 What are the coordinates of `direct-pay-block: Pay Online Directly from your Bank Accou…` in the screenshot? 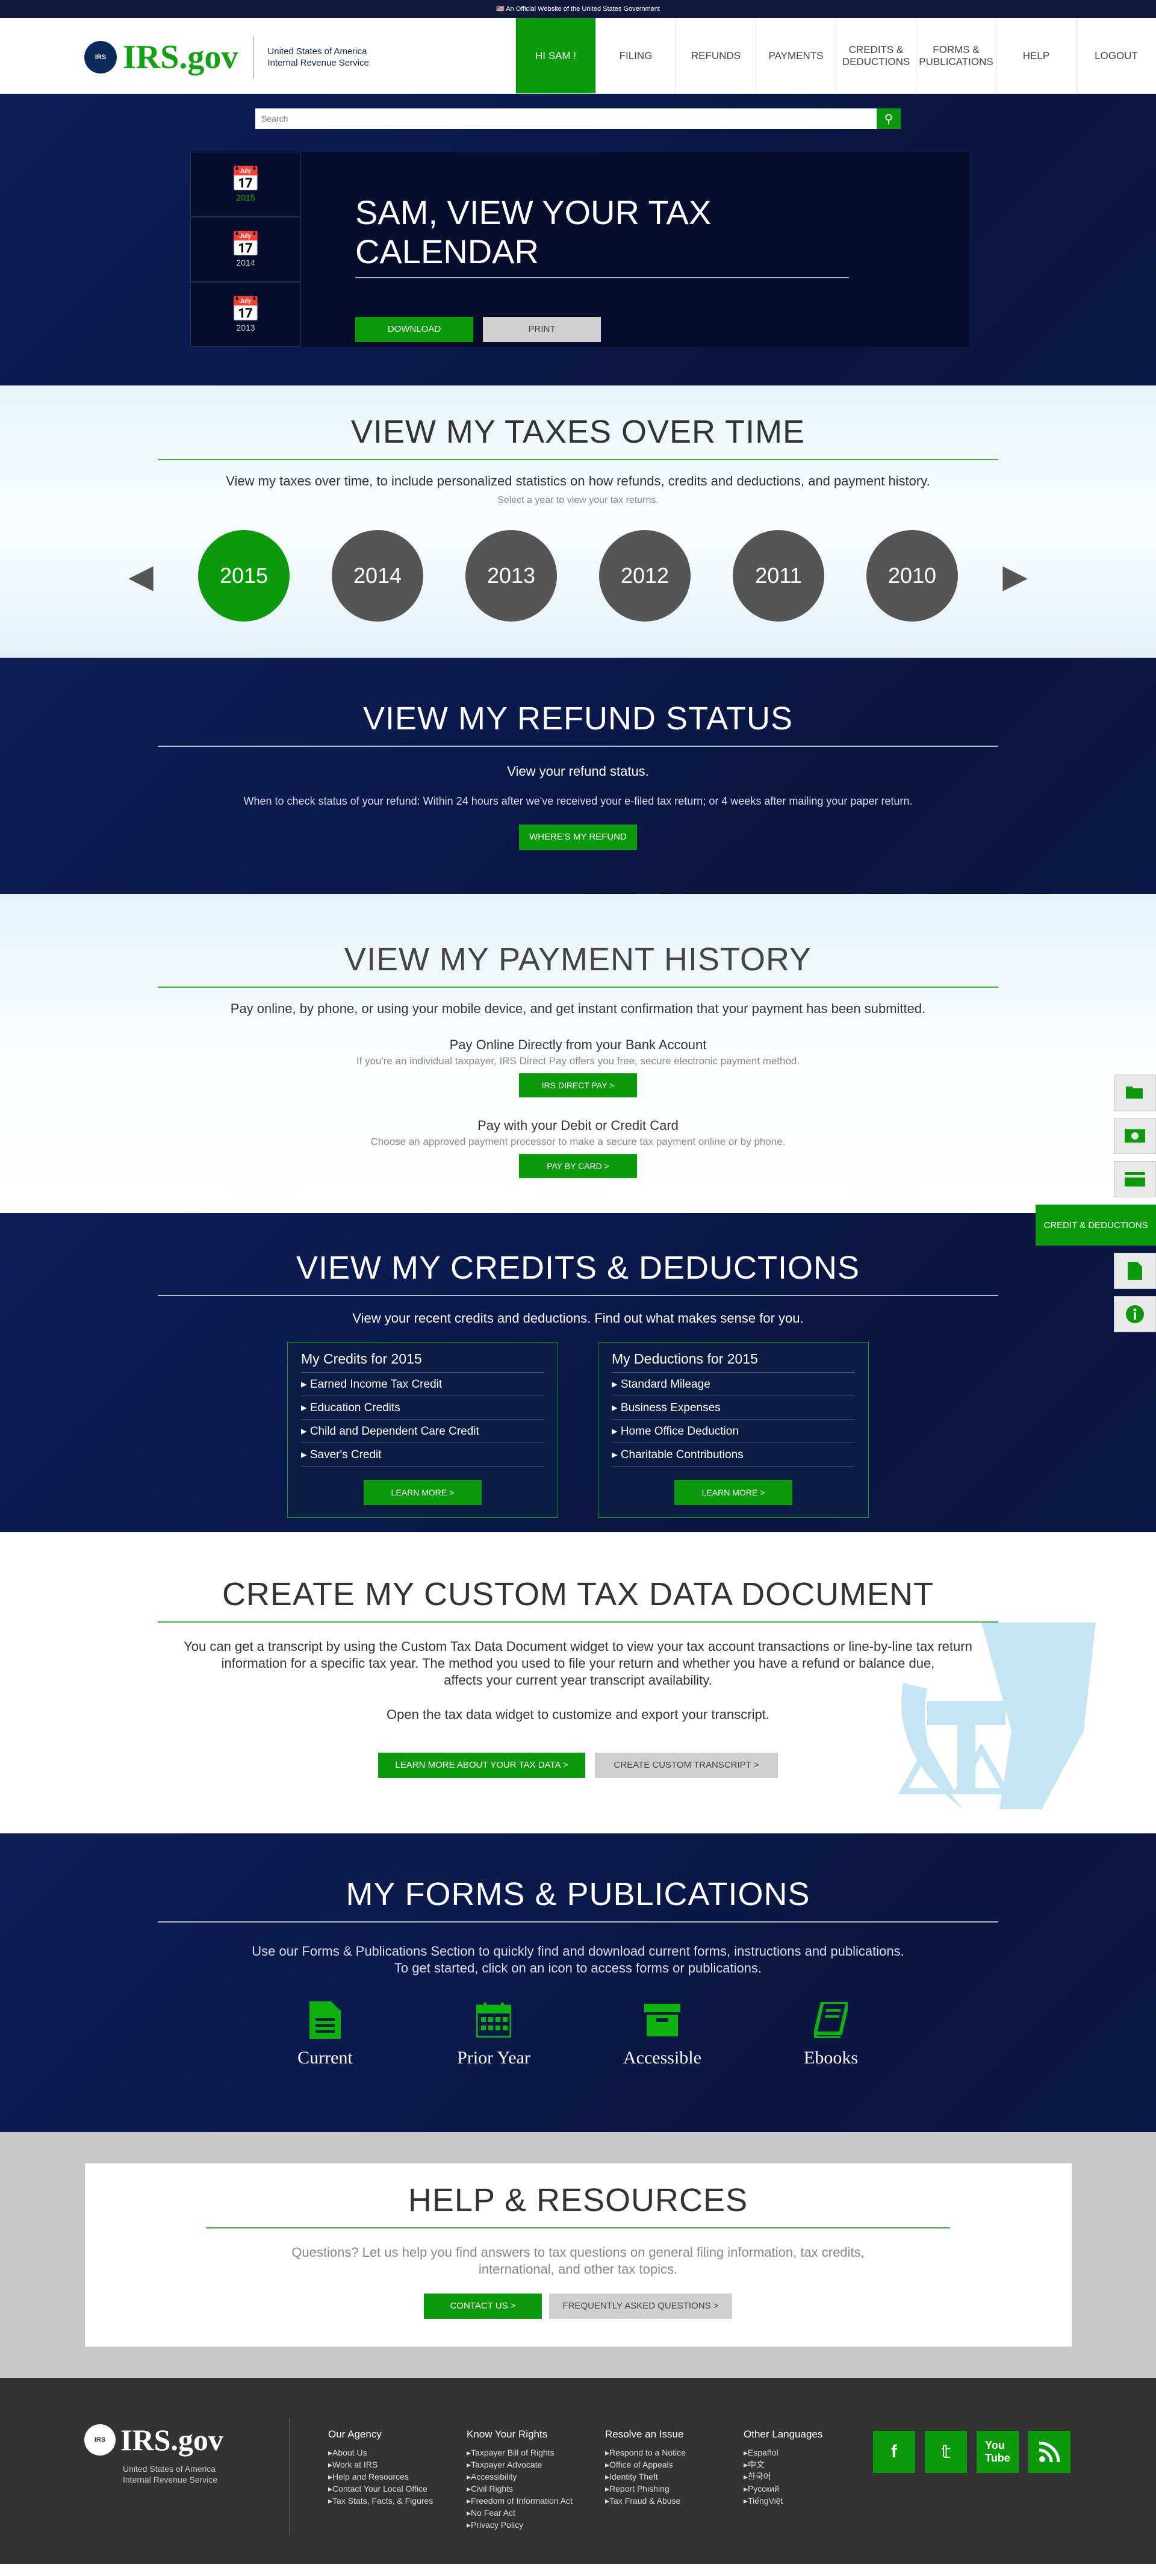 It's located at (578, 1067).